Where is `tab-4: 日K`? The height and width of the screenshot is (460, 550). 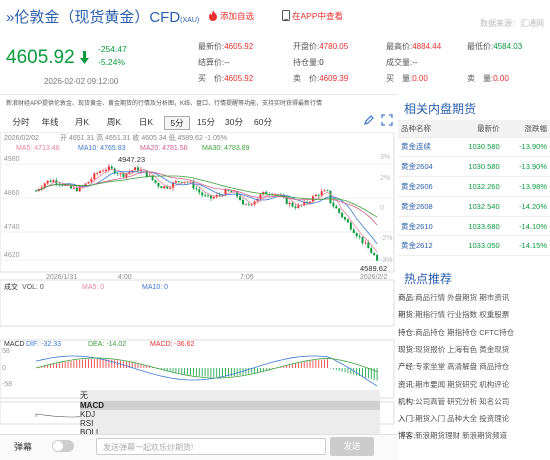 tab-4: 日K is located at coordinates (146, 122).